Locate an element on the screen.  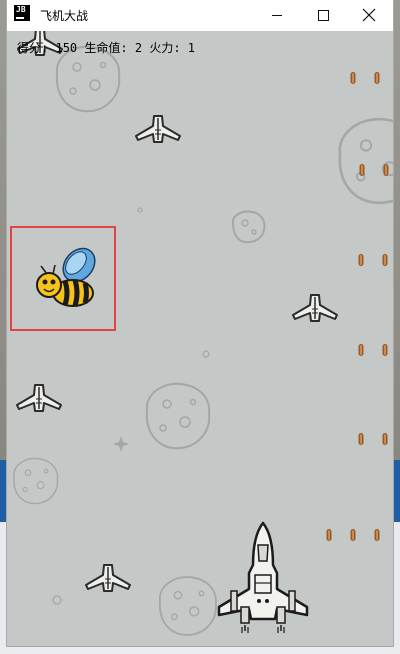
maximize-icon is located at coordinates (323, 15).